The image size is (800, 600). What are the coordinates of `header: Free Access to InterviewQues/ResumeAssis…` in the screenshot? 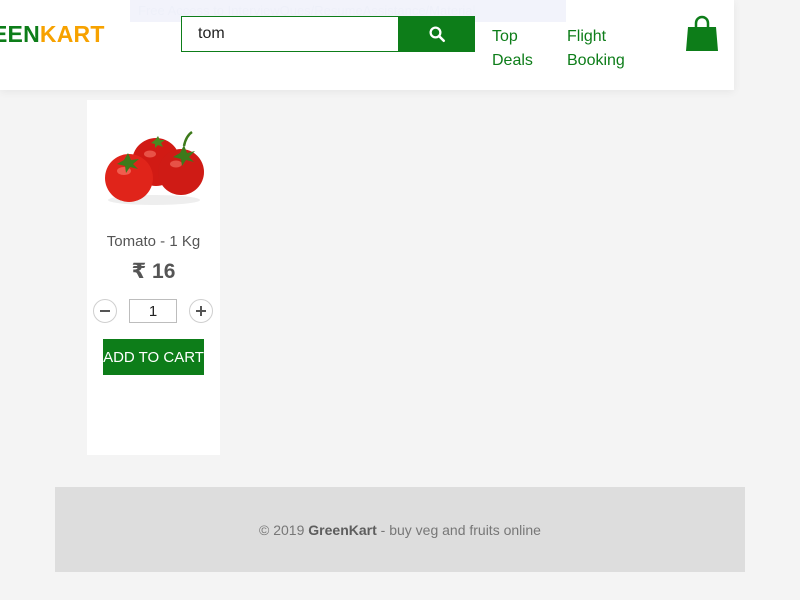 It's located at (367, 45).